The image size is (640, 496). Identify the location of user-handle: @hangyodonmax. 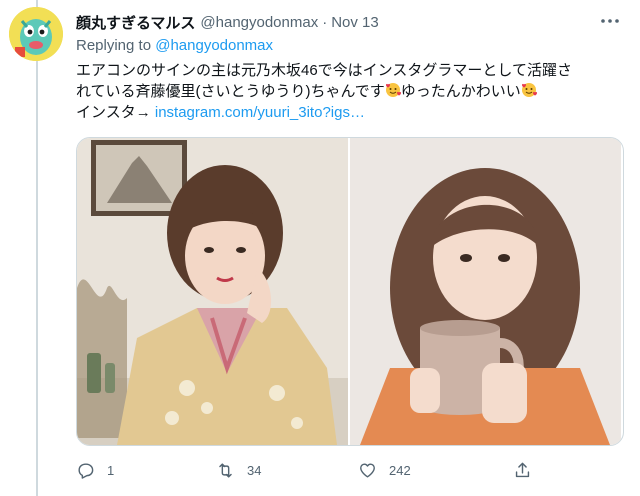
(259, 22).